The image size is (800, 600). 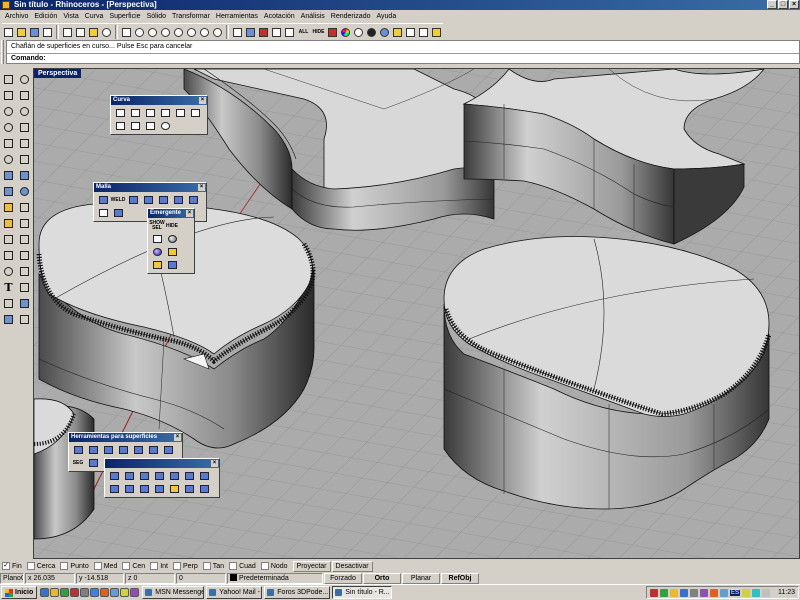 What do you see at coordinates (174, 489) in the screenshot?
I see `surface-erase-button` at bounding box center [174, 489].